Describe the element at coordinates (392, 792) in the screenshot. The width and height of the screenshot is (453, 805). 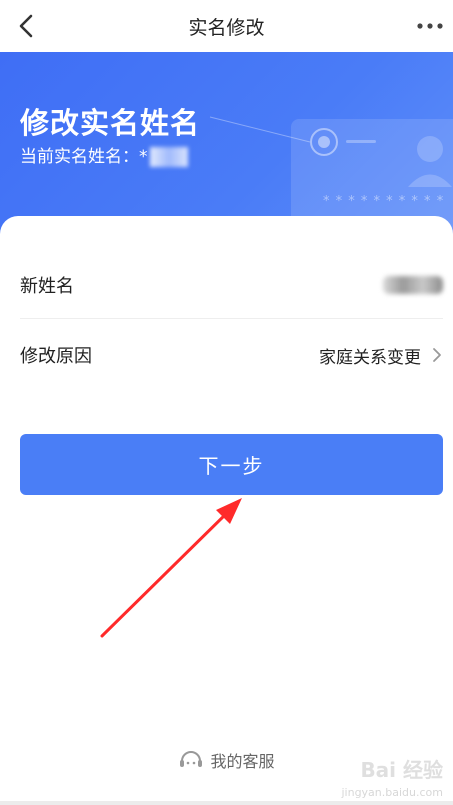
I see `watermark-url: jingyan.baidu.com` at that location.